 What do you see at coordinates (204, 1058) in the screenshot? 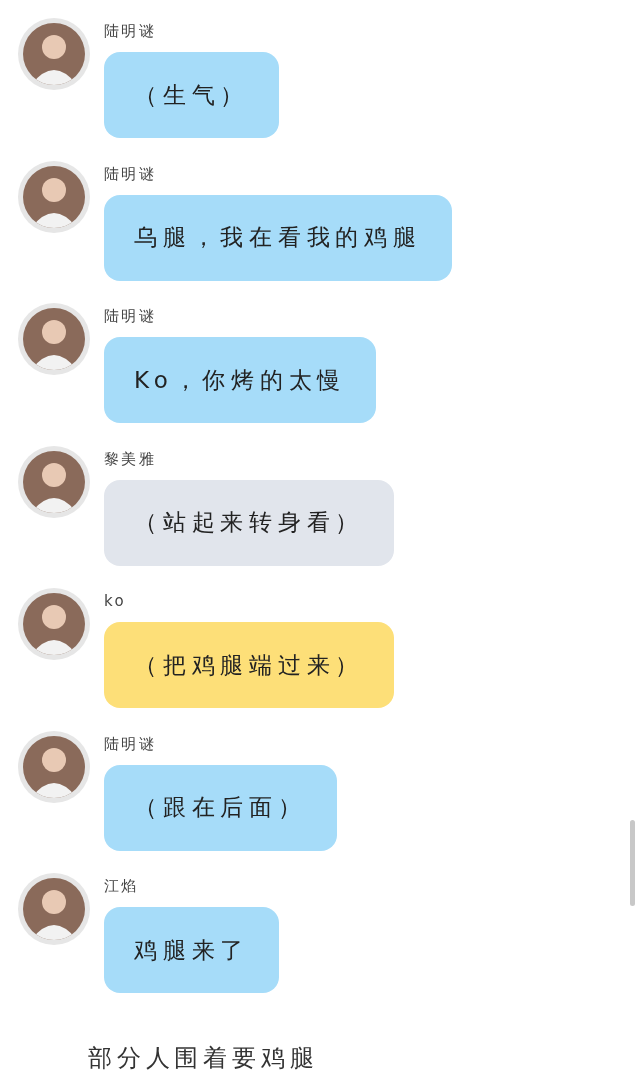
I see `caption-text: 部分人围着要鸡腿` at bounding box center [204, 1058].